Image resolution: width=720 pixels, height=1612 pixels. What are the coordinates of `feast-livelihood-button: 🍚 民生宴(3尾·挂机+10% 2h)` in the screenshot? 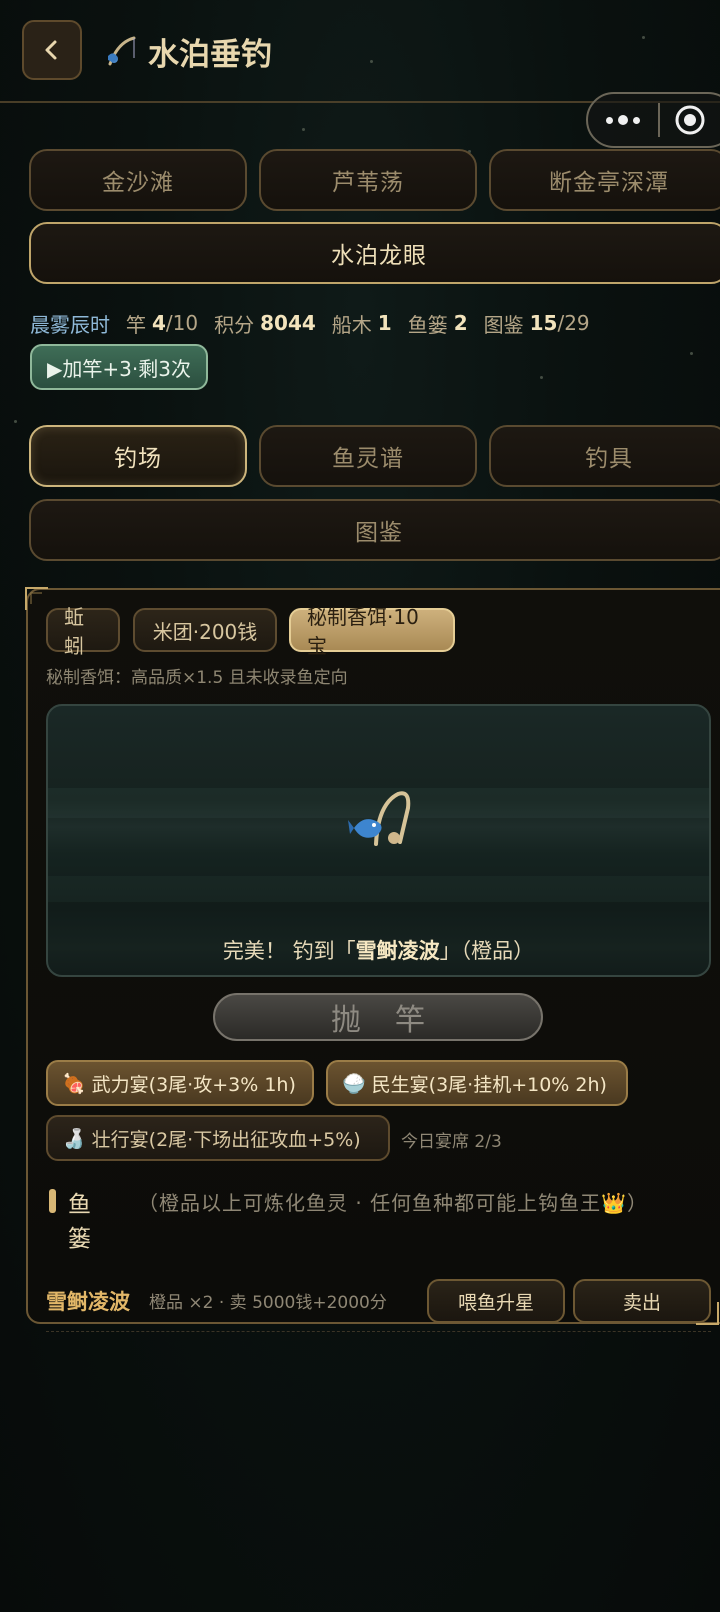 It's located at (477, 1083).